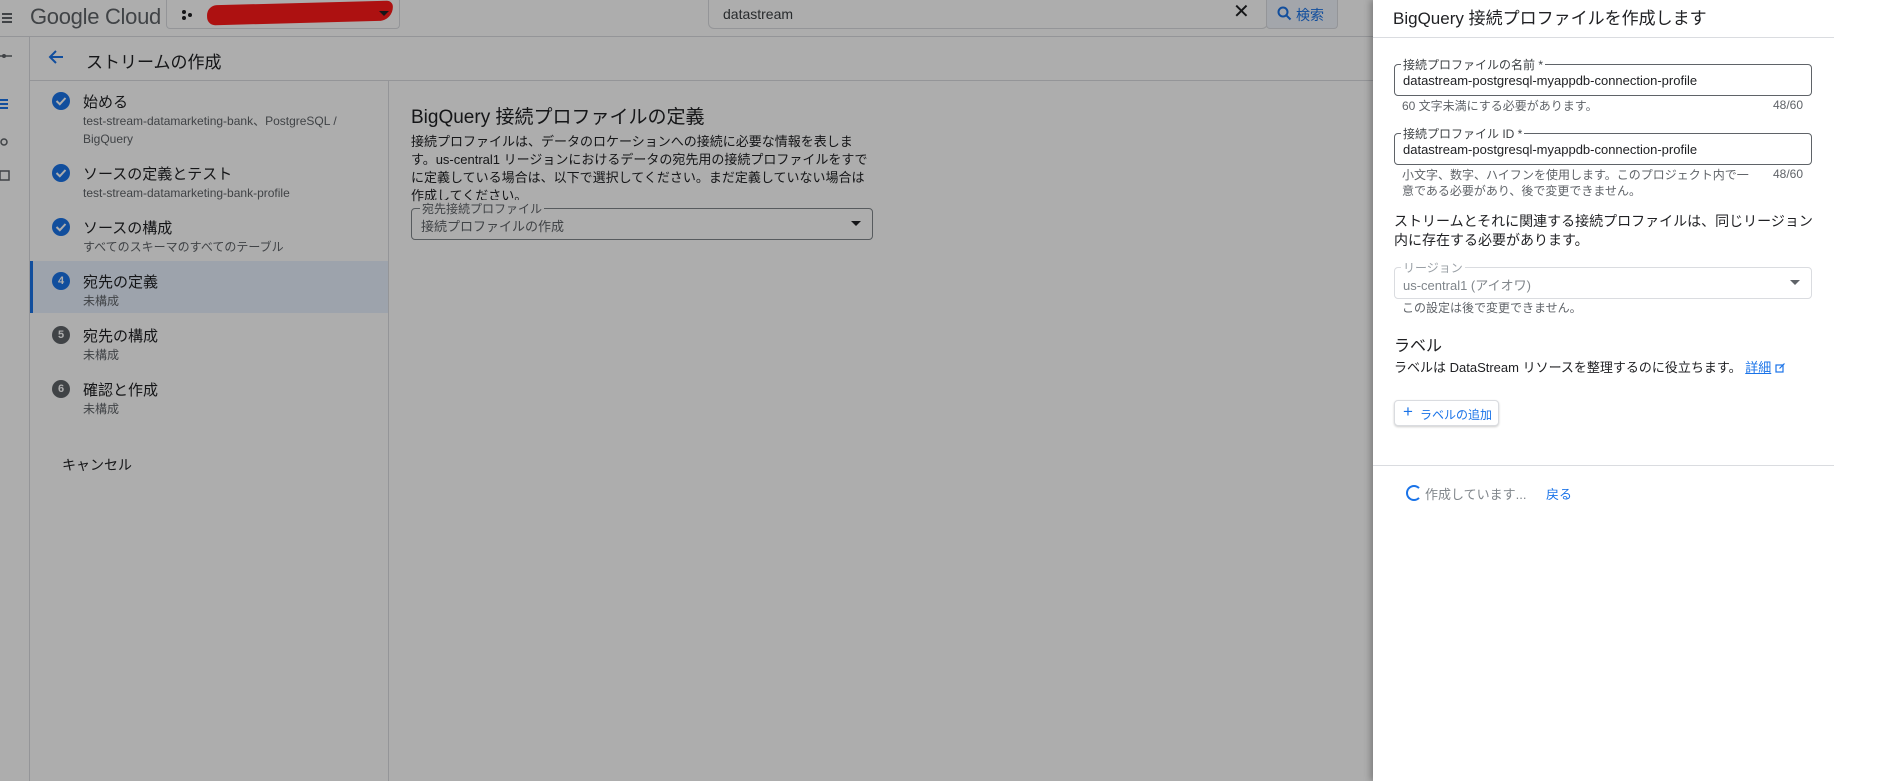  What do you see at coordinates (1433, 267) in the screenshot?
I see `region-label: リージョン` at bounding box center [1433, 267].